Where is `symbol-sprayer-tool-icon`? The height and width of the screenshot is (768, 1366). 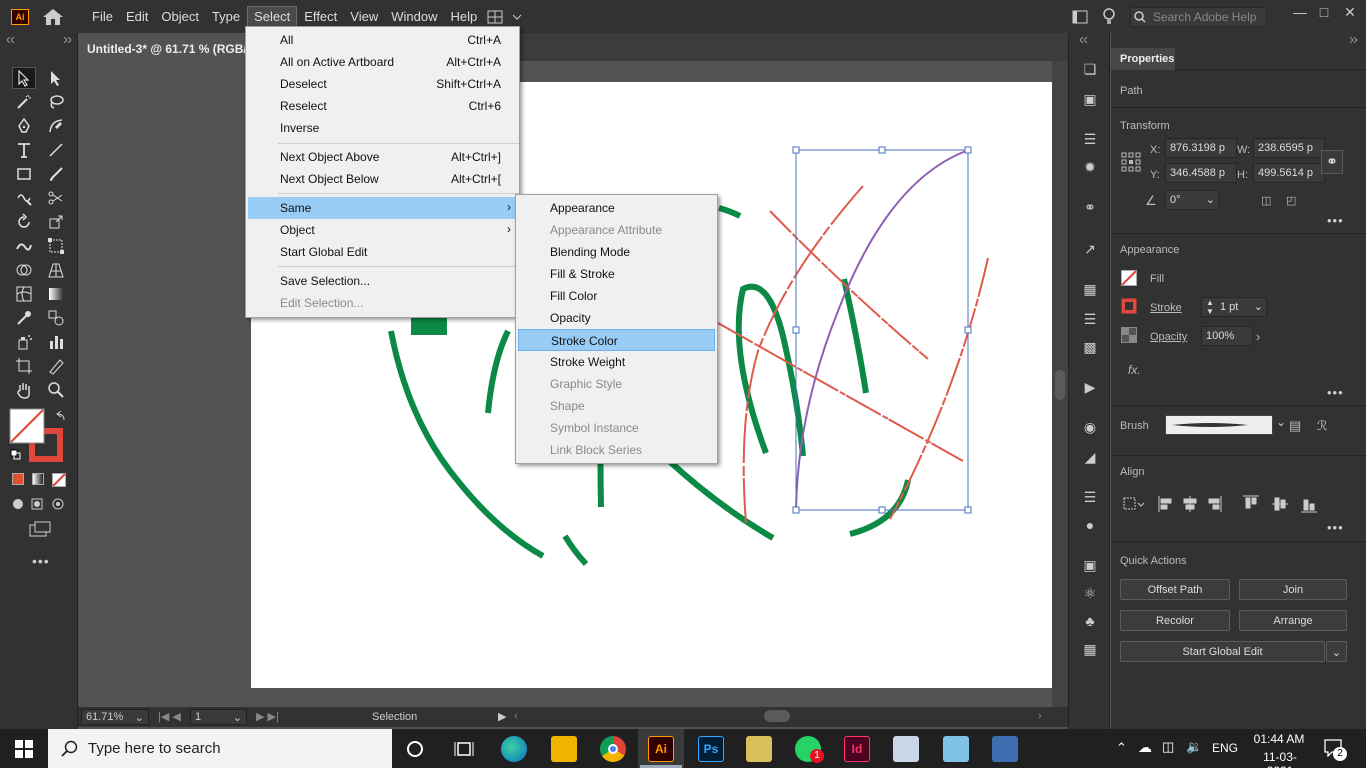
symbol-sprayer-tool-icon is located at coordinates (24, 342).